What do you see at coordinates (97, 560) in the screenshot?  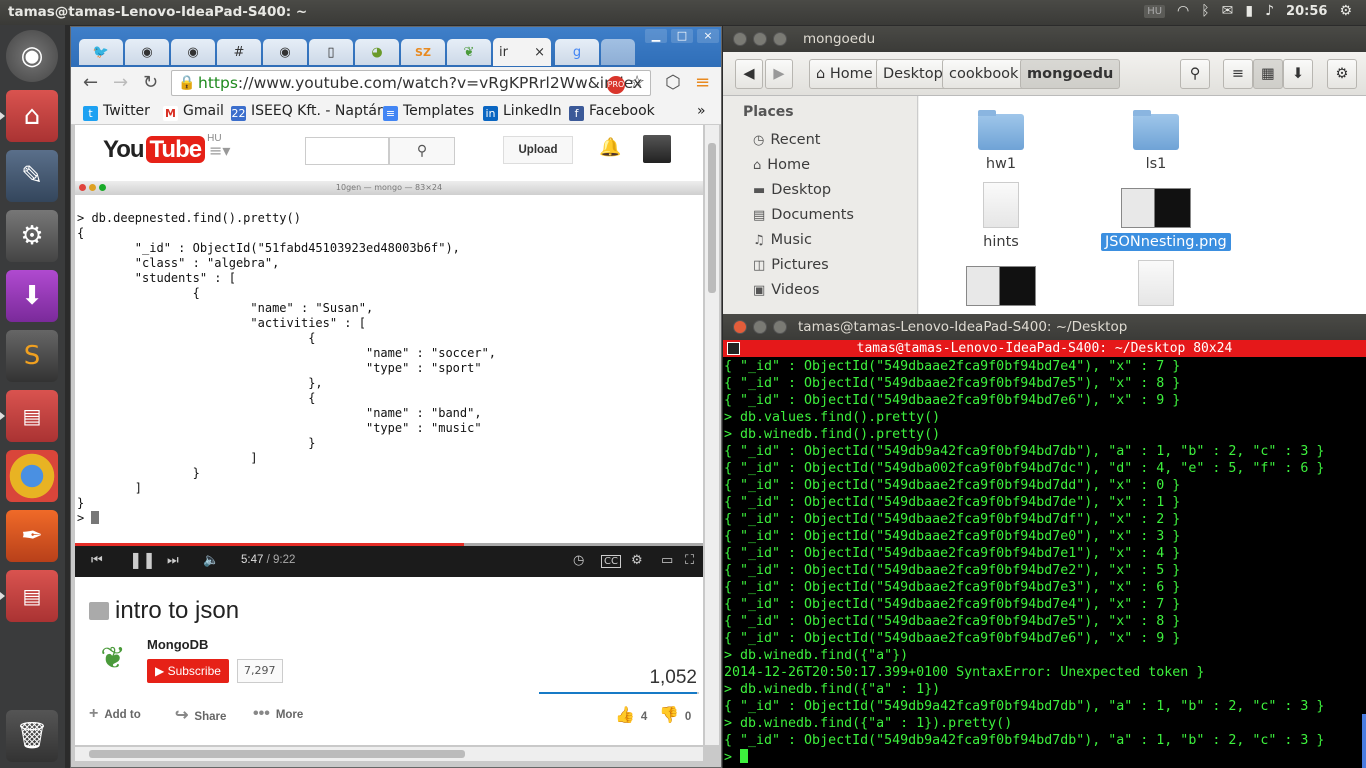 I see `previous-icon: ⏮` at bounding box center [97, 560].